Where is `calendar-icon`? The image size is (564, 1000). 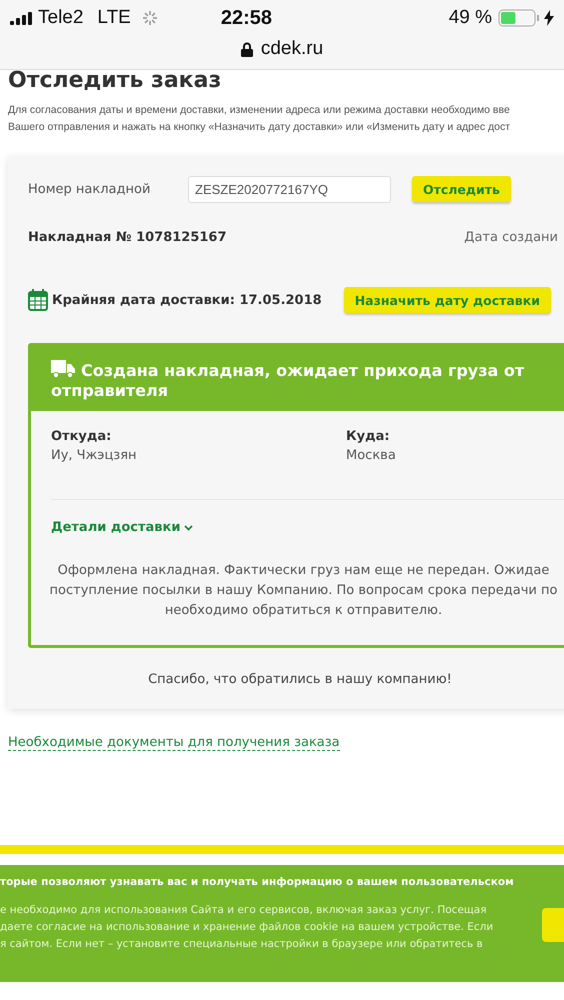 calendar-icon is located at coordinates (38, 300).